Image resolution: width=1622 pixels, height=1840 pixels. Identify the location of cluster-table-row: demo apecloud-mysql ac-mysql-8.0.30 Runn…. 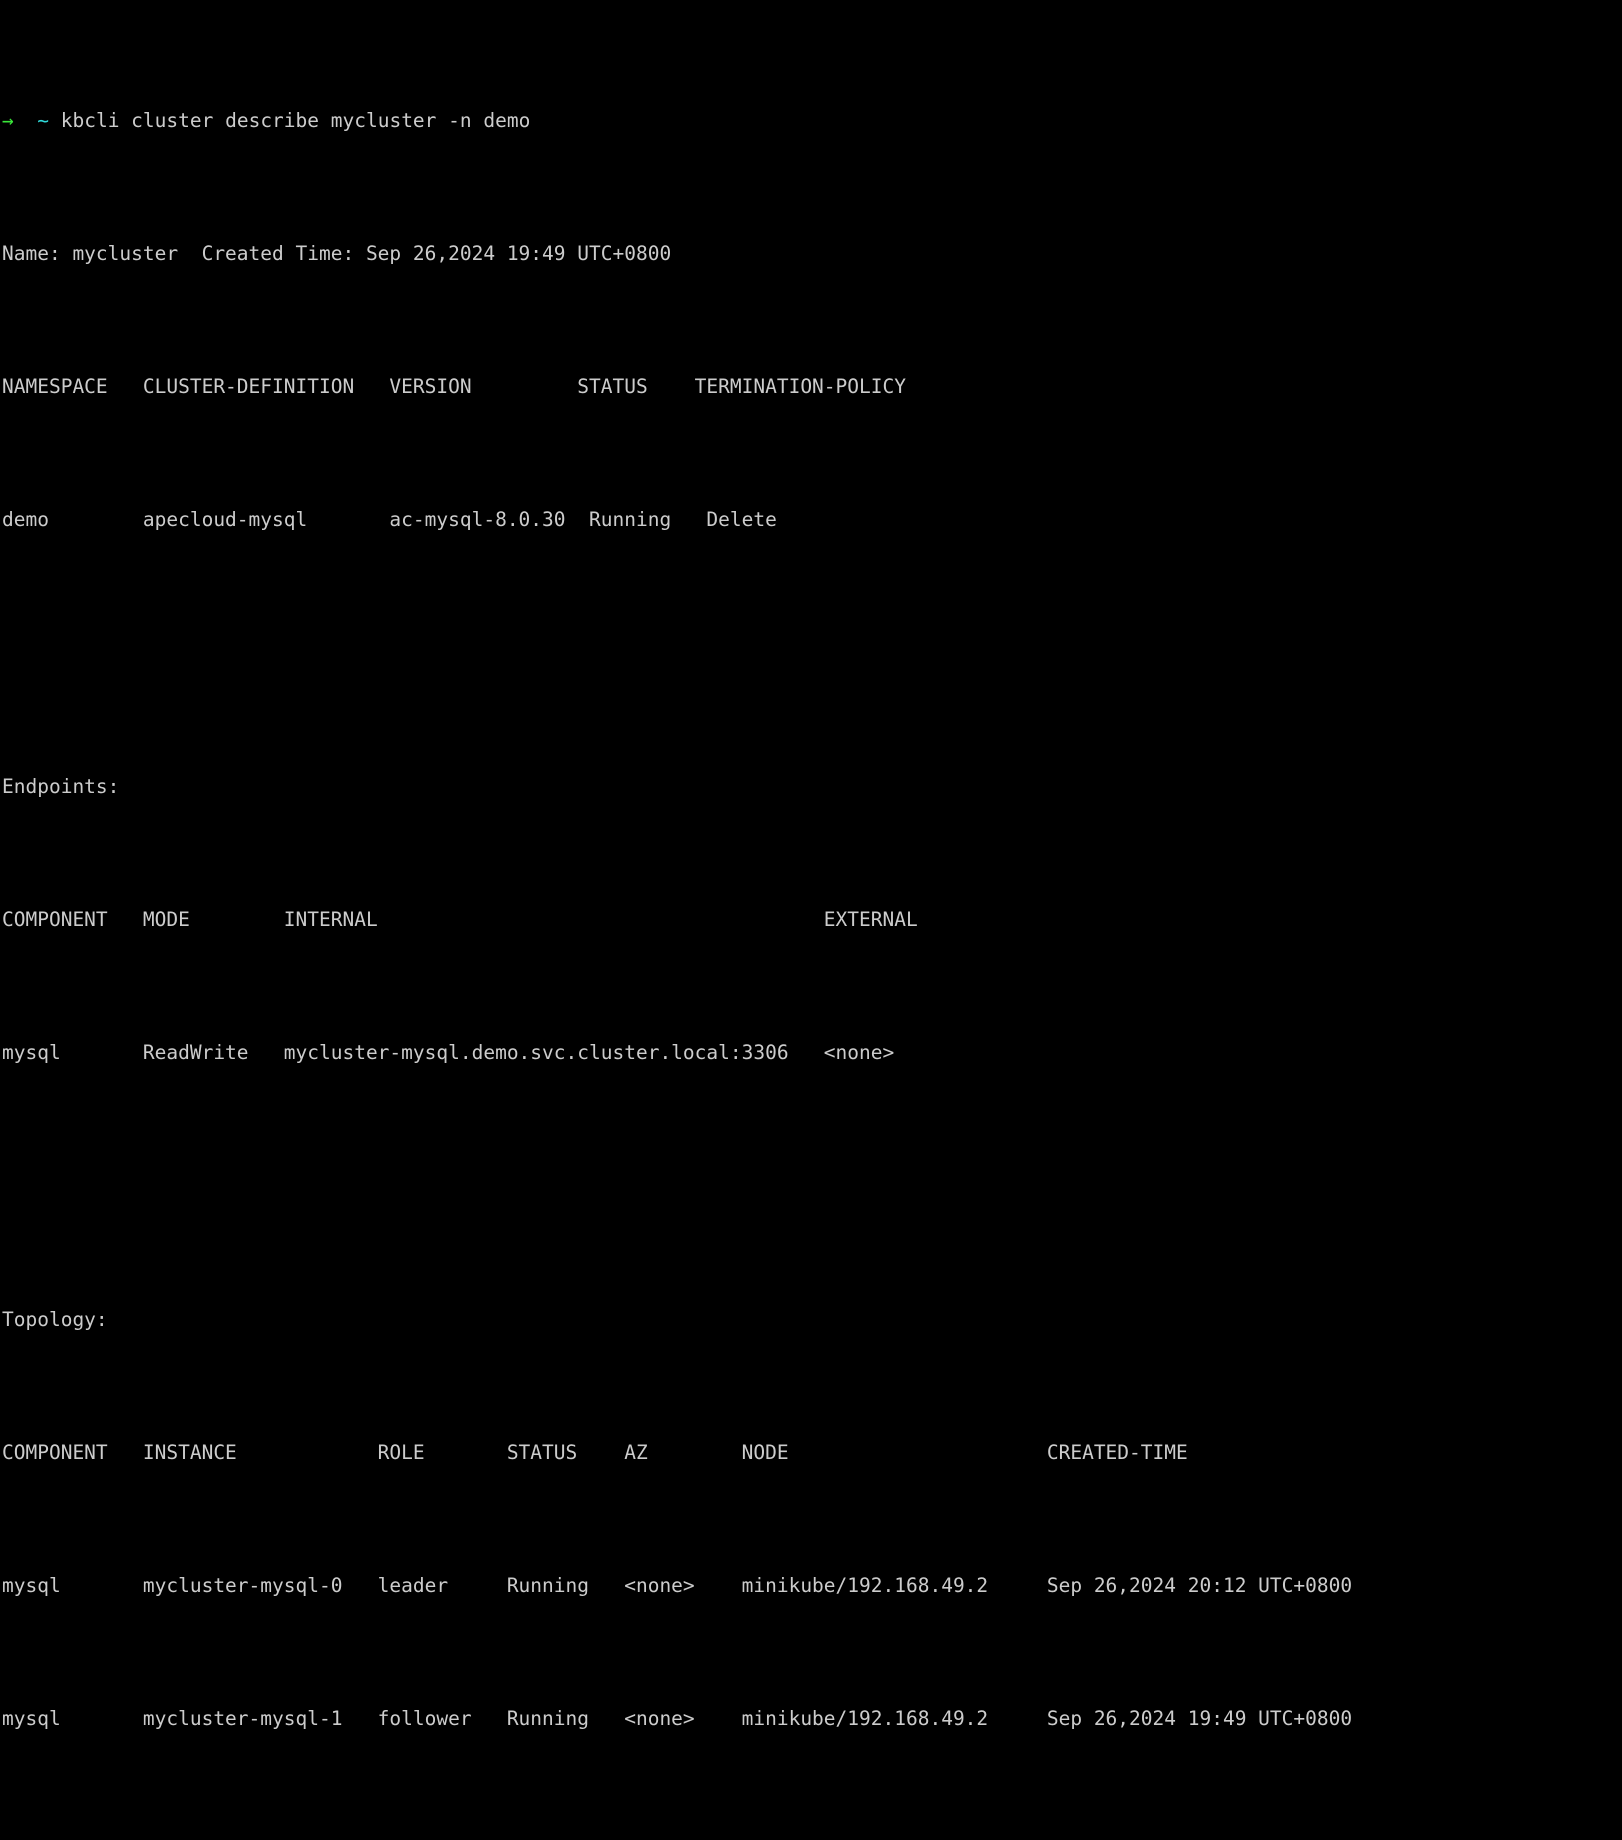
(389, 520).